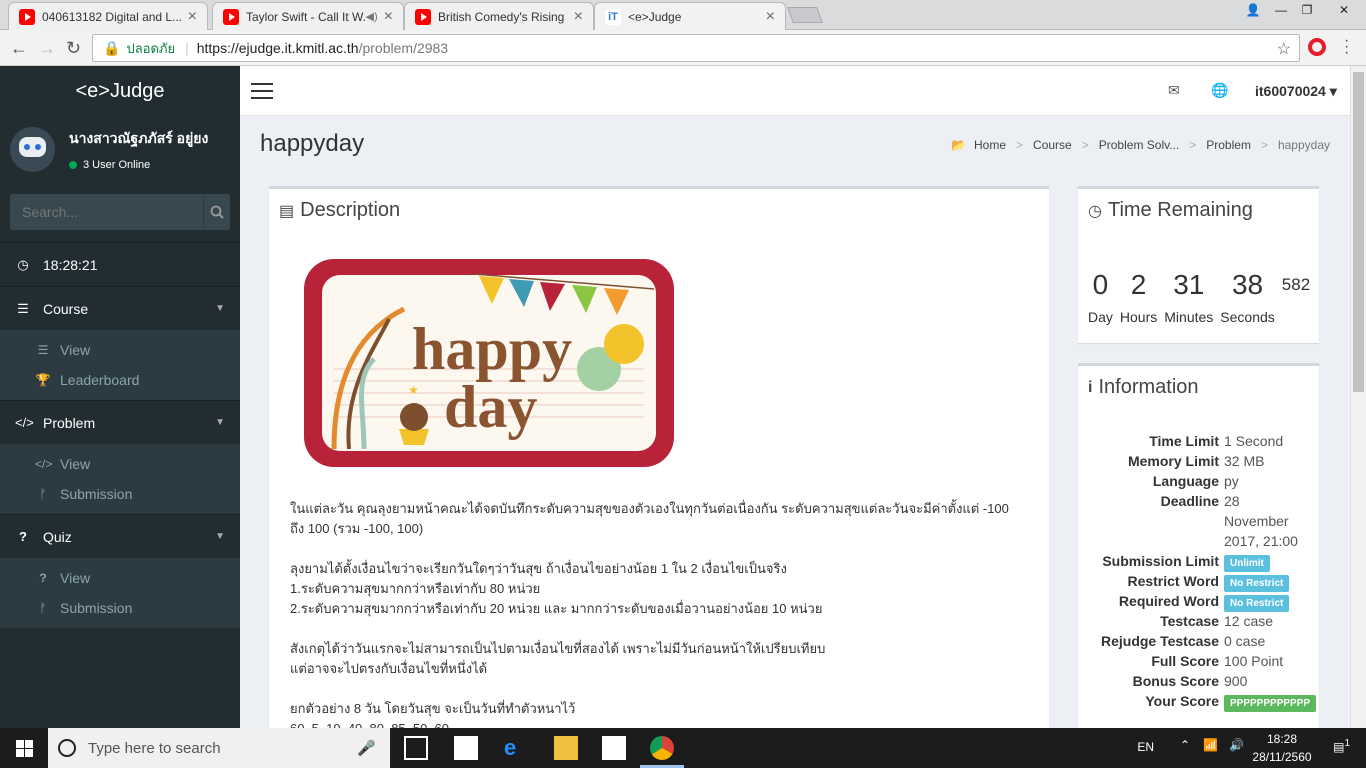 The image size is (1366, 768). What do you see at coordinates (120, 536) in the screenshot?
I see `sidebar-item-quiz: ? Quiz ▼` at bounding box center [120, 536].